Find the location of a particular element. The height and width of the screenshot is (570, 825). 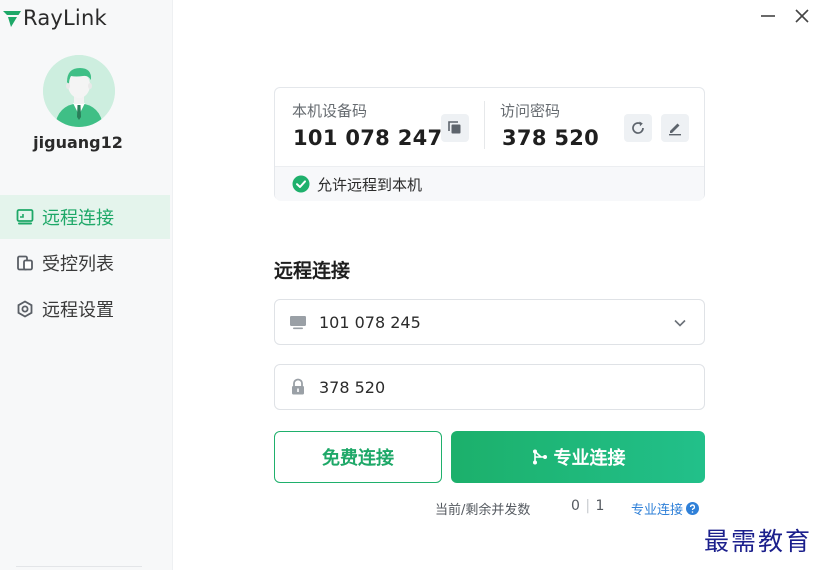

device-code-label: 本机设备码 is located at coordinates (330, 111).